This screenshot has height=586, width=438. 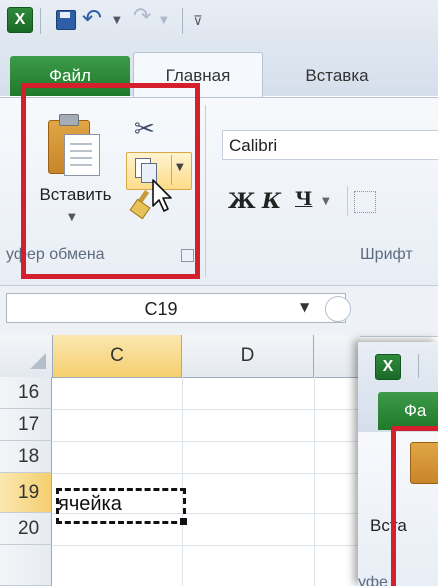 I want to click on tab-insert: Вставка, so click(x=337, y=76).